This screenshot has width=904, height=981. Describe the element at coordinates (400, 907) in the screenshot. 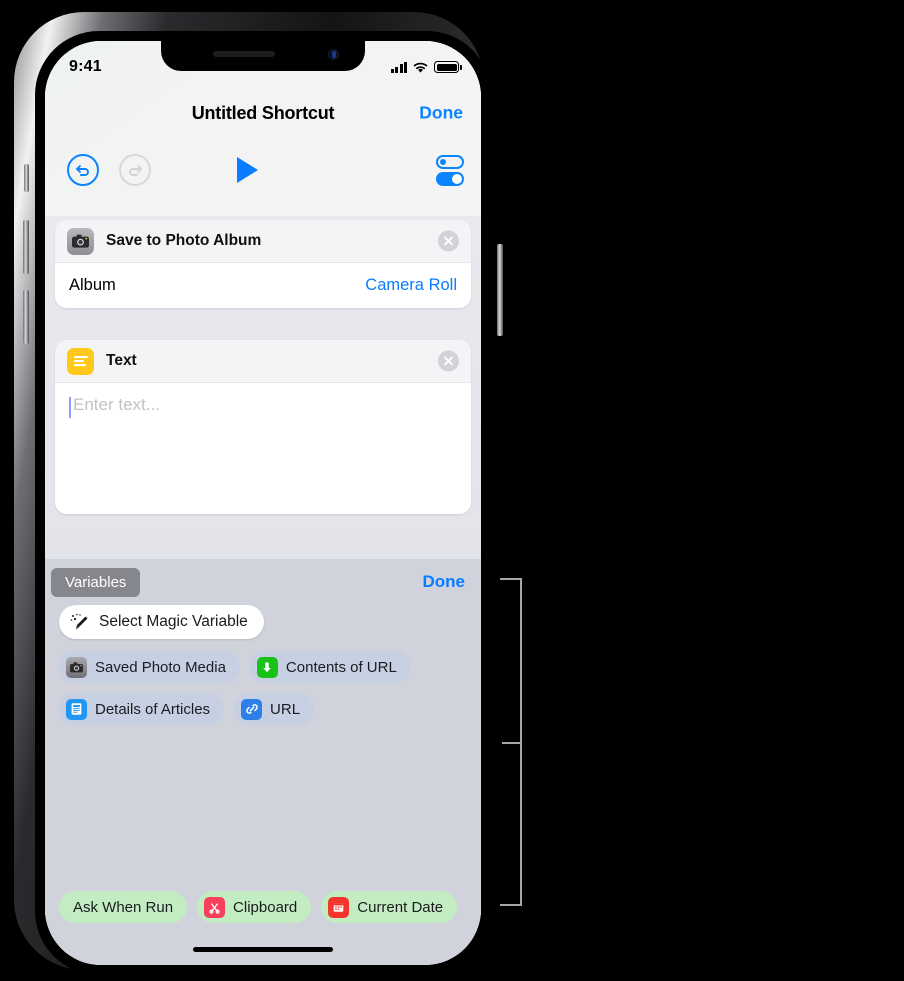

I see `chip-label: Current Date` at that location.